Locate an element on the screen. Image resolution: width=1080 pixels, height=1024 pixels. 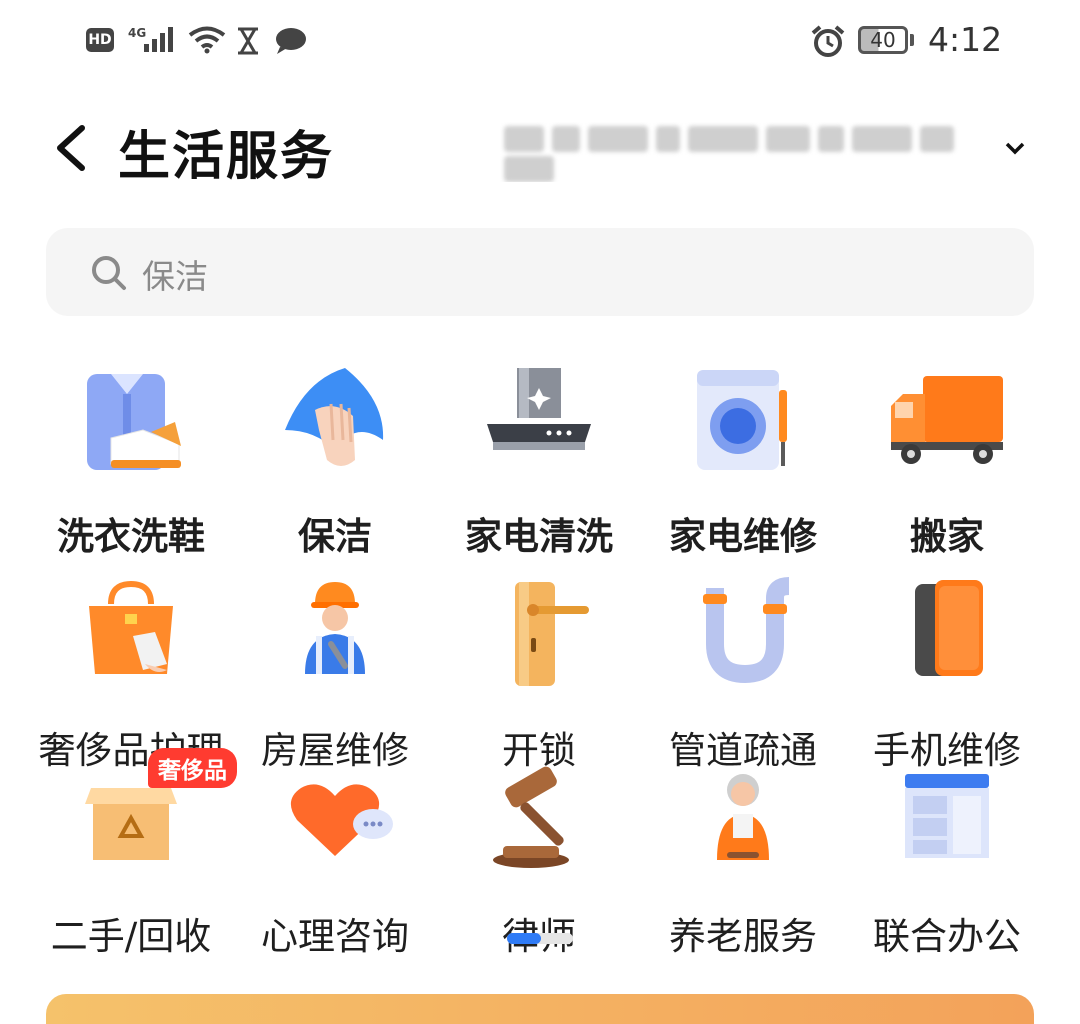
service-cleaning: 保洁 is located at coordinates (335, 459).